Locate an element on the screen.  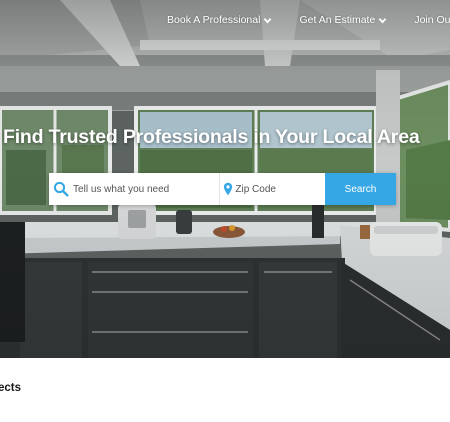
nav-get-an-estimate: Get An Estimate is located at coordinates (343, 20).